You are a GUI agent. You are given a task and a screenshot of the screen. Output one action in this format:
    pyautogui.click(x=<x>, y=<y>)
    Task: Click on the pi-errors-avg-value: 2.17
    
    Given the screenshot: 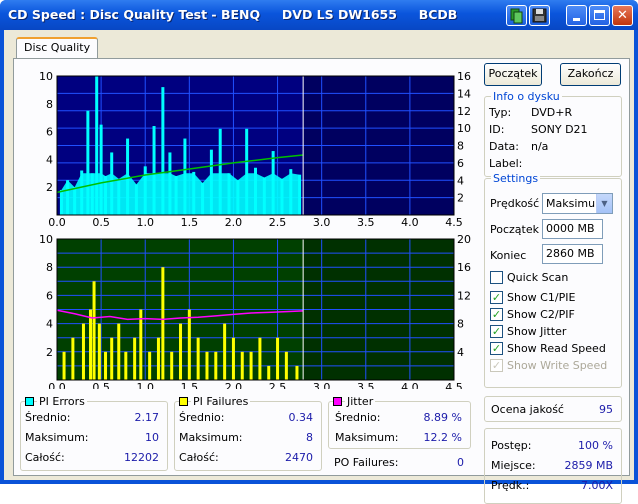 What is the action you would take?
    pyautogui.click(x=147, y=417)
    